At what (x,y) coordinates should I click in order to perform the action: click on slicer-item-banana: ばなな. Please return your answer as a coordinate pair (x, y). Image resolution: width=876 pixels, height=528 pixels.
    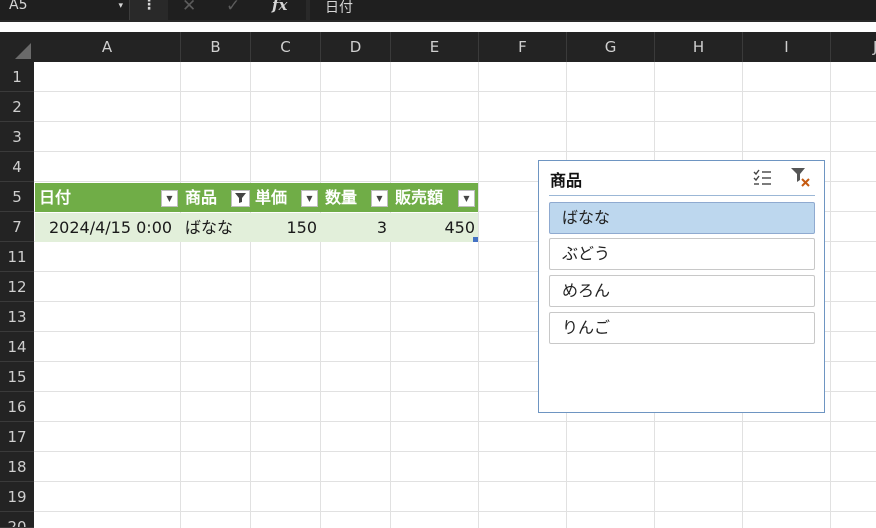
    Looking at the image, I should click on (682, 218).